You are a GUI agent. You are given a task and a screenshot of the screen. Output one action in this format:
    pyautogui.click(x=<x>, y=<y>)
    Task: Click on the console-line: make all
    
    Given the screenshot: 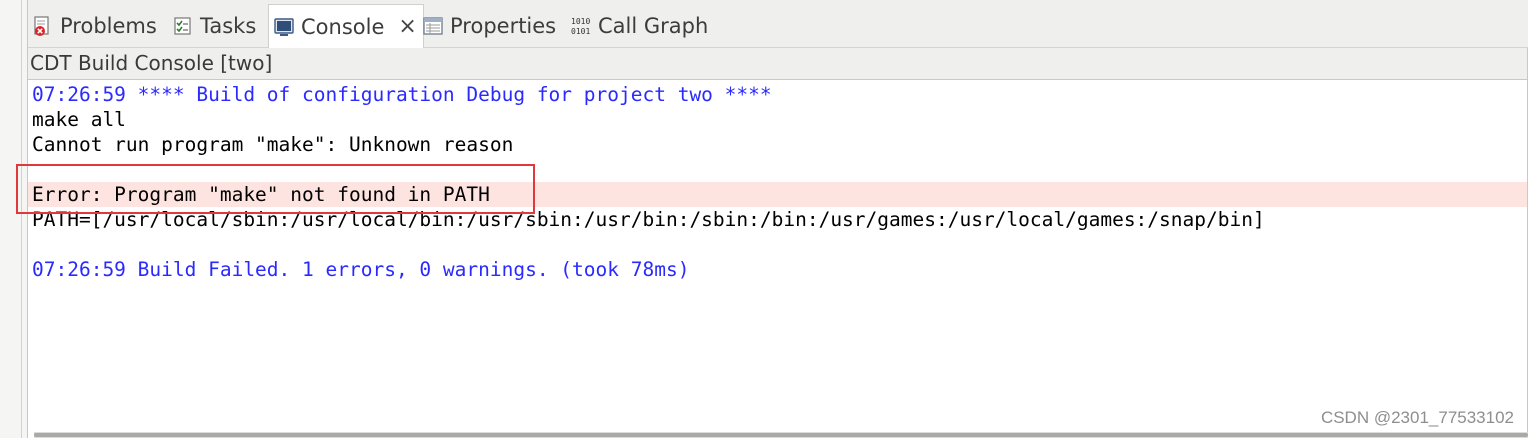 What is the action you would take?
    pyautogui.click(x=79, y=119)
    